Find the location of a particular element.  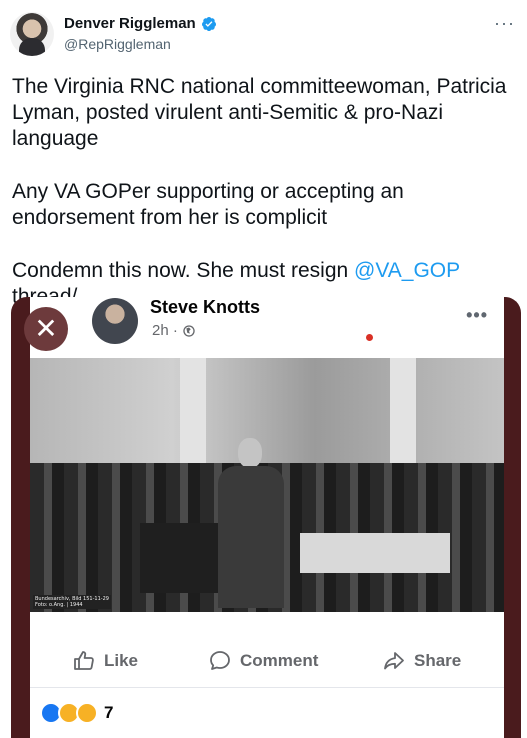

fb-share-action: Share is located at coordinates (421, 661).